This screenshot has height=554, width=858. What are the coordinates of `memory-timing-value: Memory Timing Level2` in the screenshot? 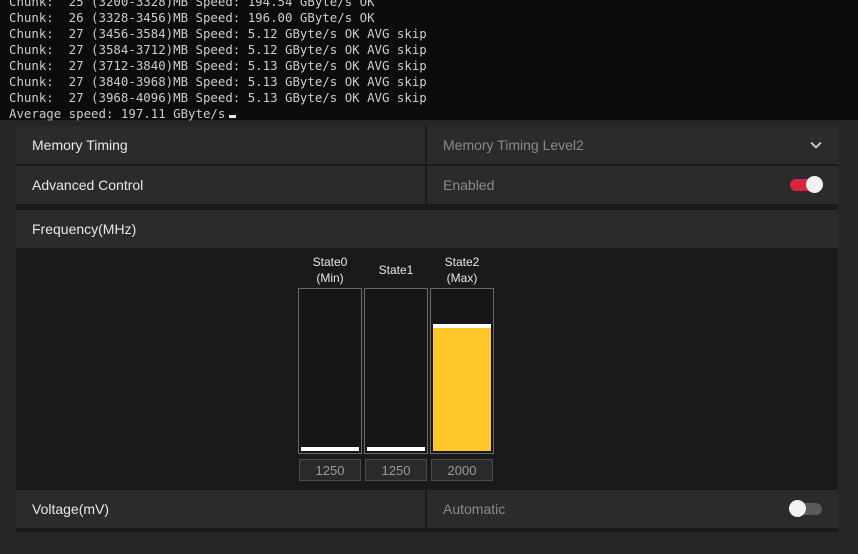 It's located at (513, 145).